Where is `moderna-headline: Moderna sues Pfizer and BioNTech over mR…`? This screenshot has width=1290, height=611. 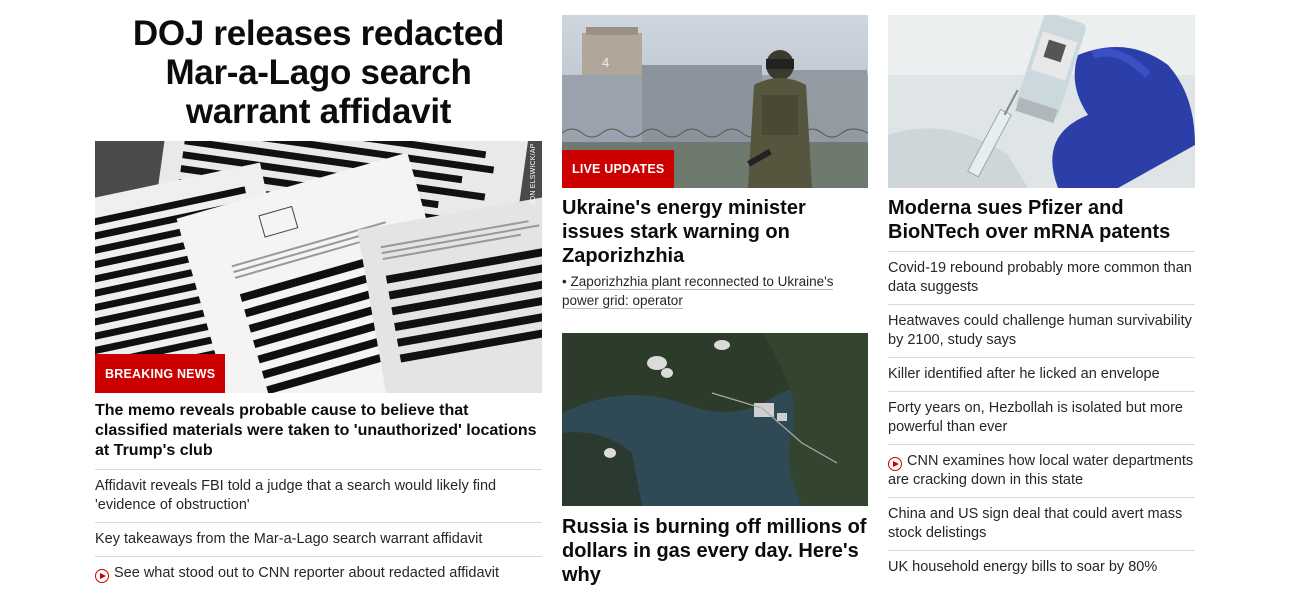
moderna-headline: Moderna sues Pfizer and BioNTech over mR… is located at coordinates (1041, 220).